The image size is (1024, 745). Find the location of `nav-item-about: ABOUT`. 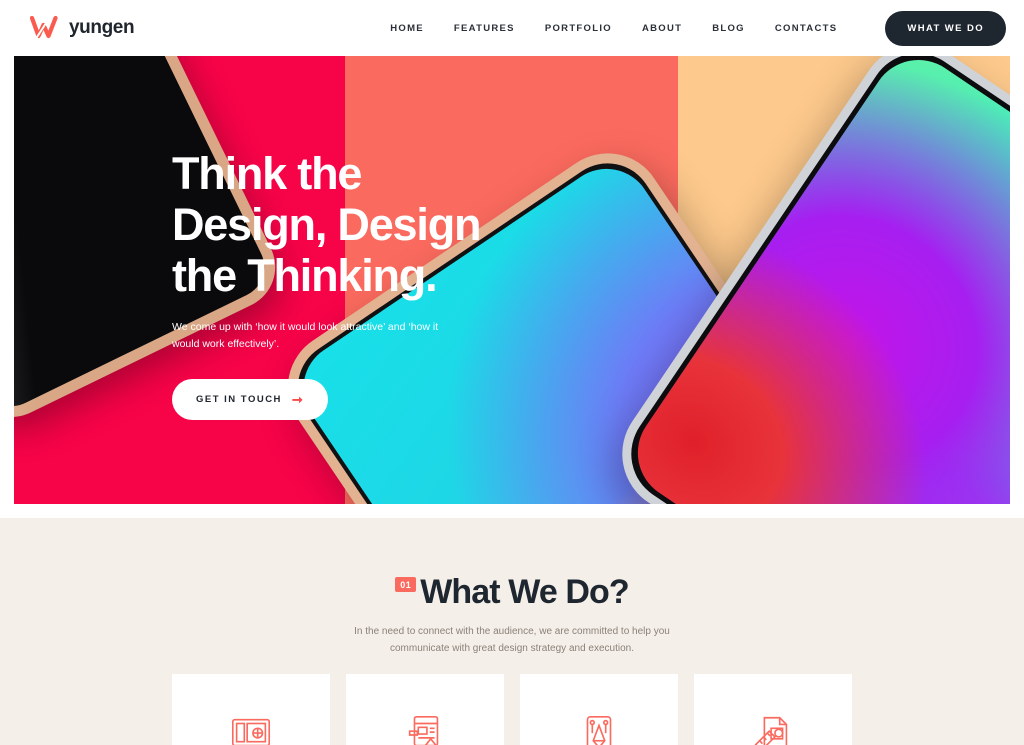

nav-item-about: ABOUT is located at coordinates (662, 28).